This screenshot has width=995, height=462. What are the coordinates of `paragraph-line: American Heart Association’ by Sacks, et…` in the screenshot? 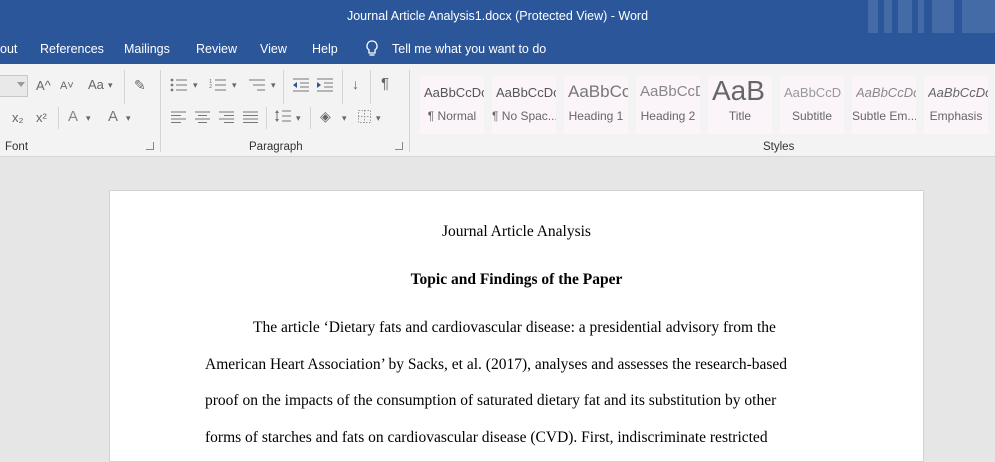 It's located at (496, 364).